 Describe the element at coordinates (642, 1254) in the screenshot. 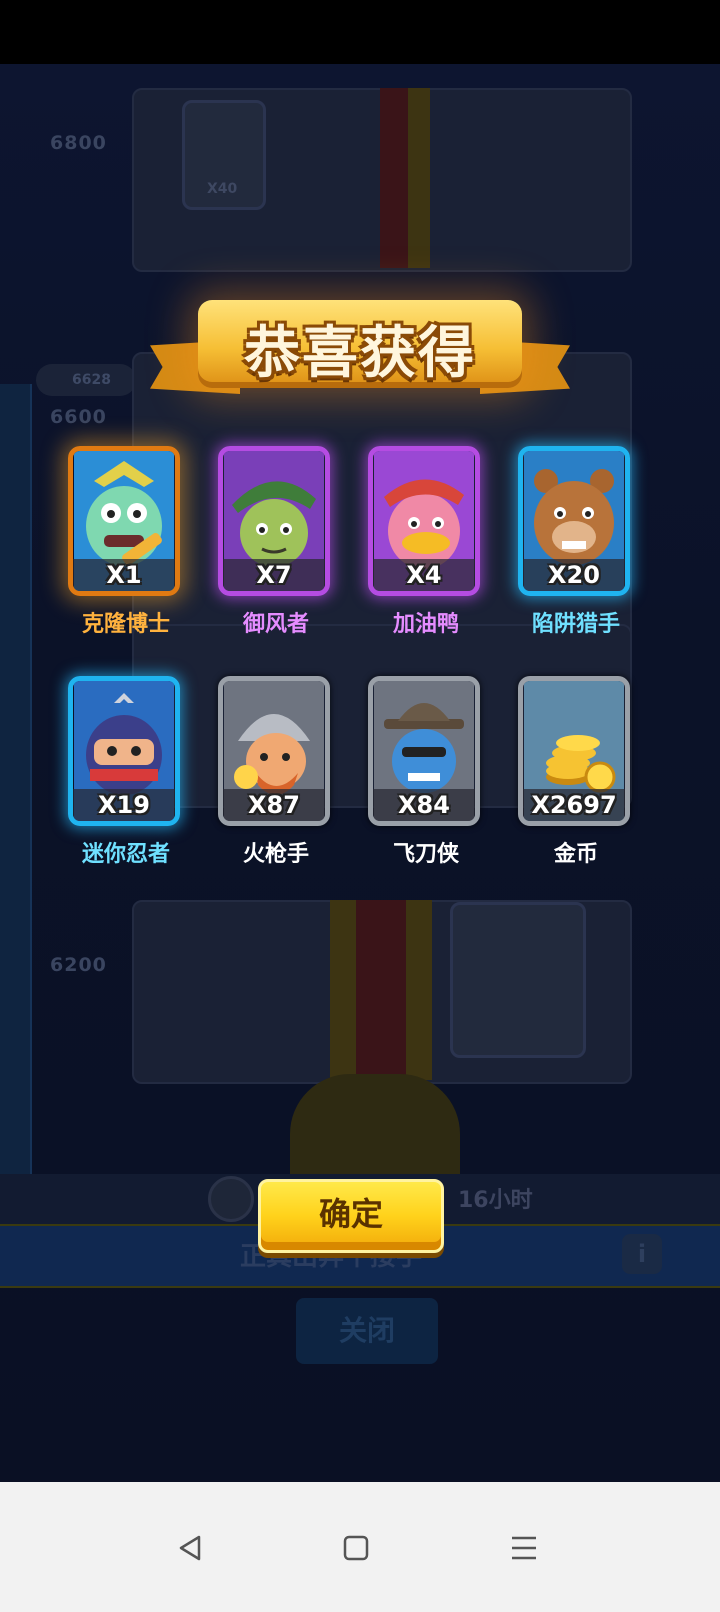

I see `info-icon: i` at that location.